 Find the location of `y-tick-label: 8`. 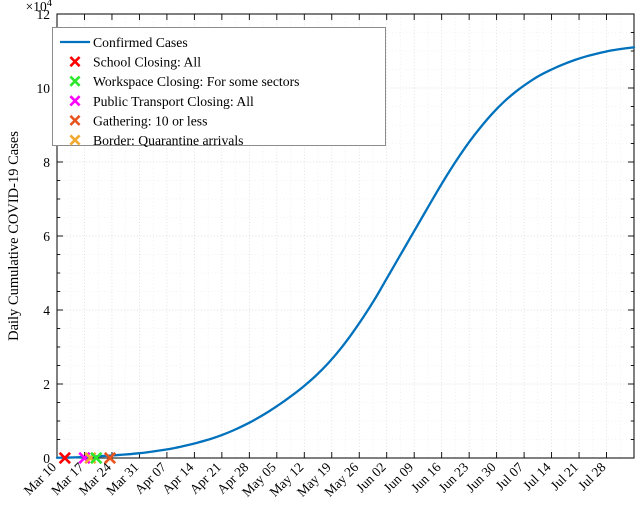

y-tick-label: 8 is located at coordinates (46, 162).